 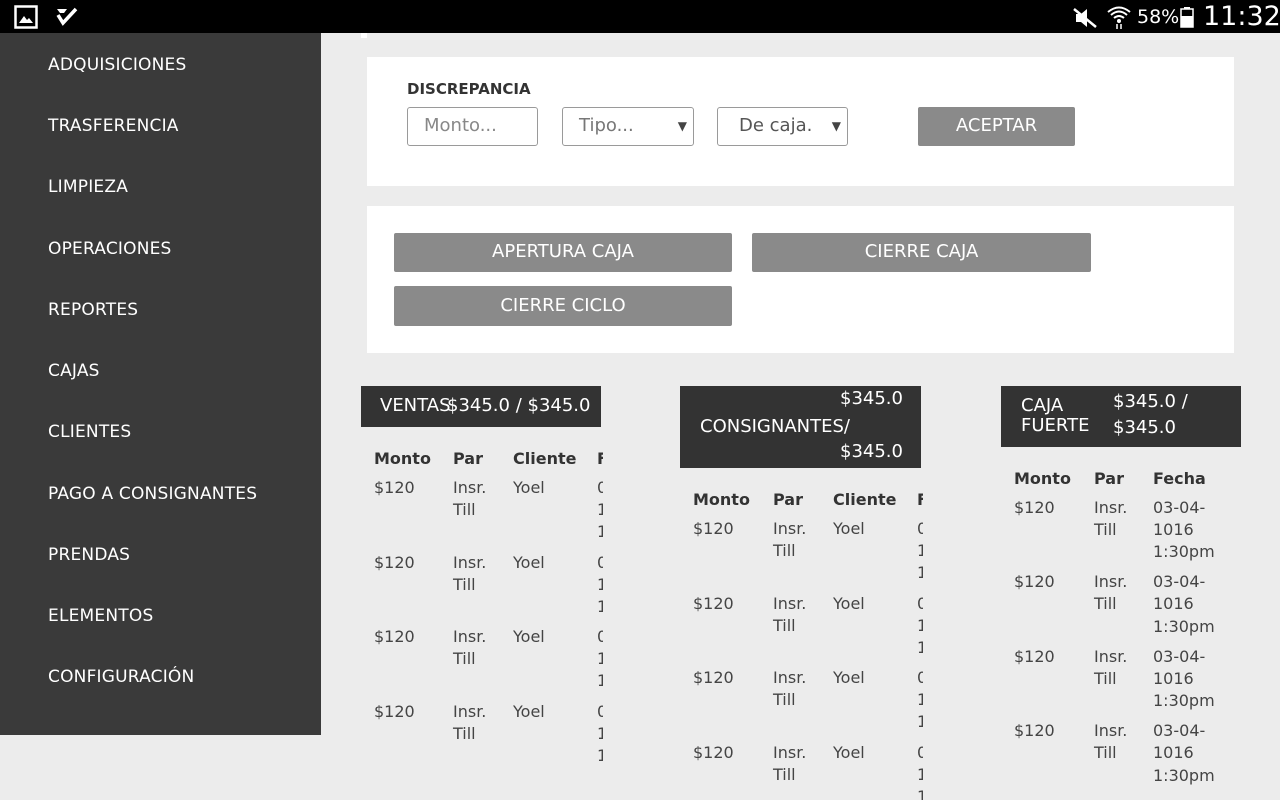 I want to click on drawer-item-limpieza: LIMPIEZA, so click(x=88, y=187).